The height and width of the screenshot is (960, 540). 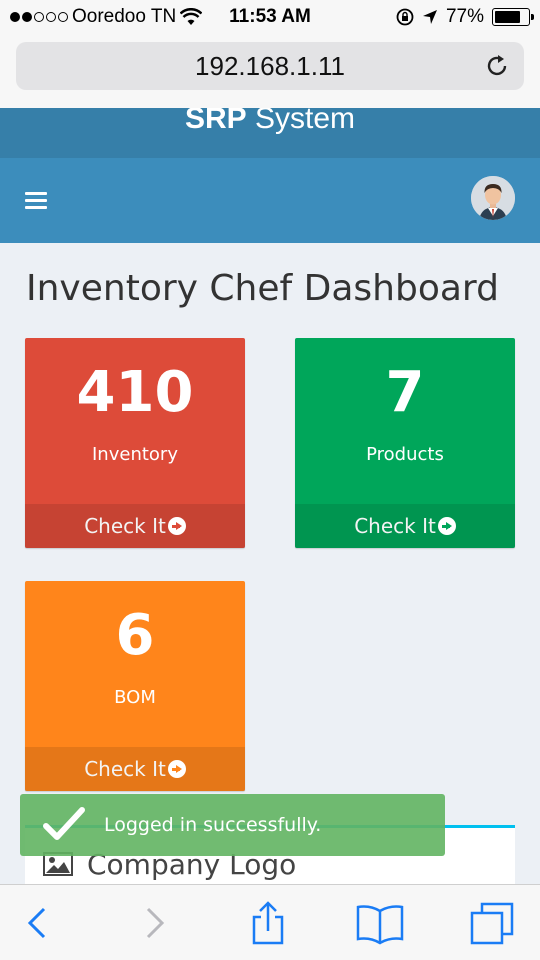 What do you see at coordinates (405, 17) in the screenshot?
I see `rotation-lock-icon` at bounding box center [405, 17].